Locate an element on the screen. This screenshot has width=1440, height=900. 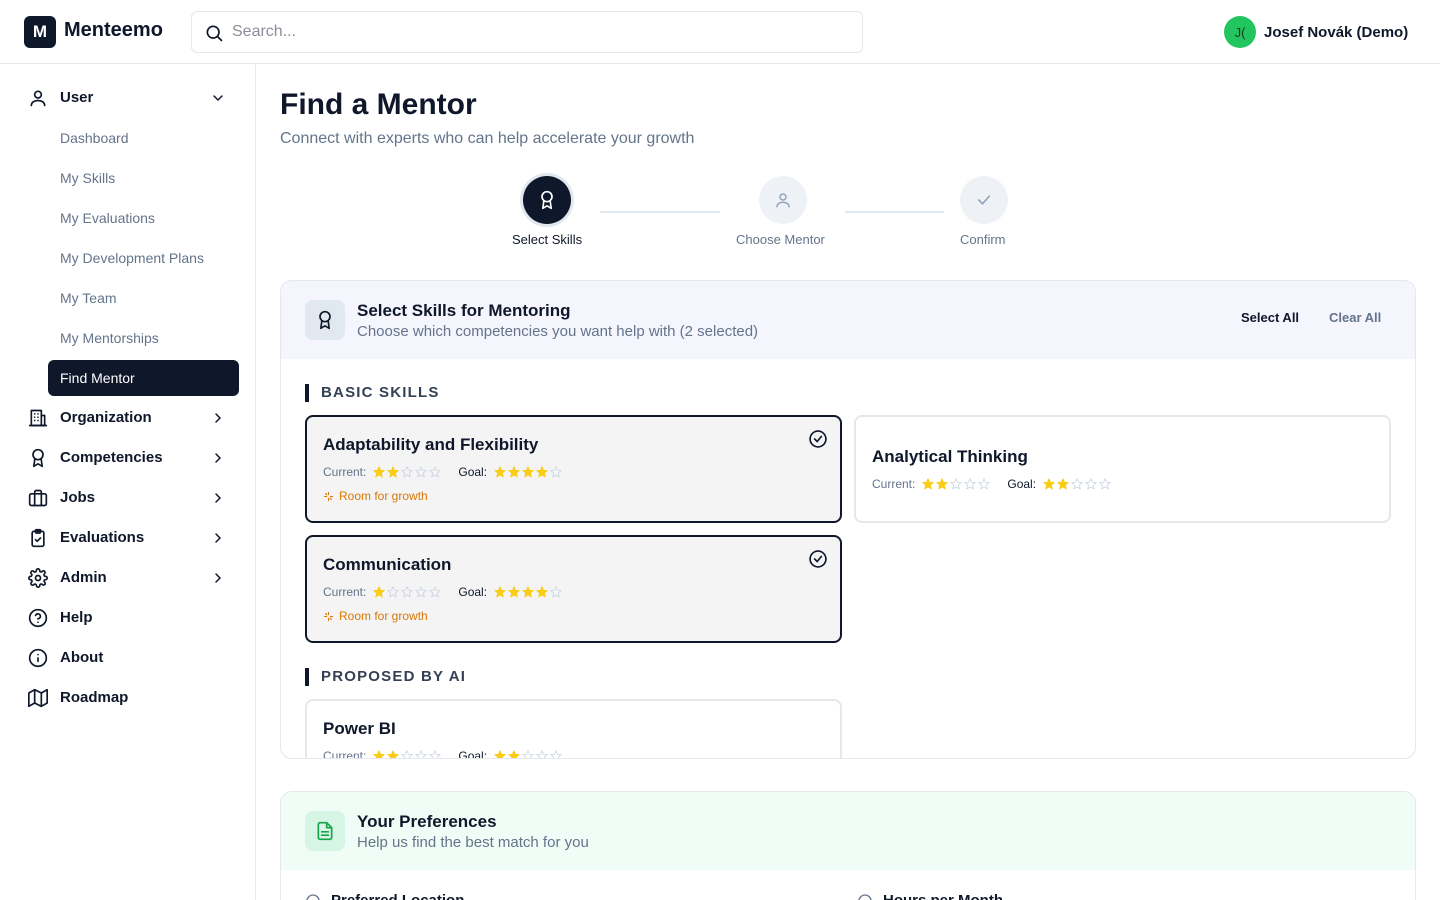
sidebar-item-find-mentor: Find Mentor is located at coordinates (143, 378).